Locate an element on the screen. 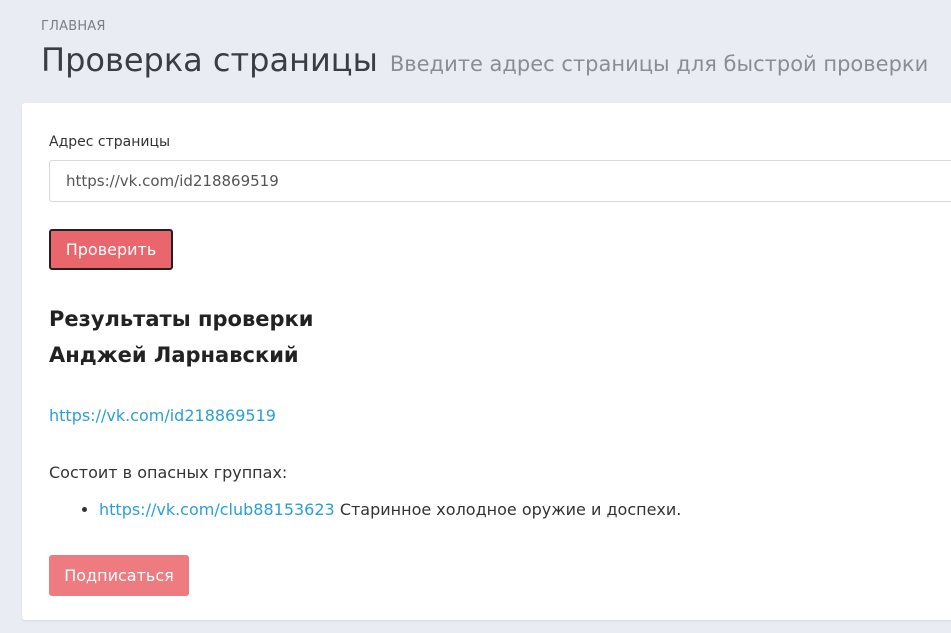 Image resolution: width=951 pixels, height=633 pixels. group-description: Старинное холодное оружие и доспехи. is located at coordinates (510, 509).